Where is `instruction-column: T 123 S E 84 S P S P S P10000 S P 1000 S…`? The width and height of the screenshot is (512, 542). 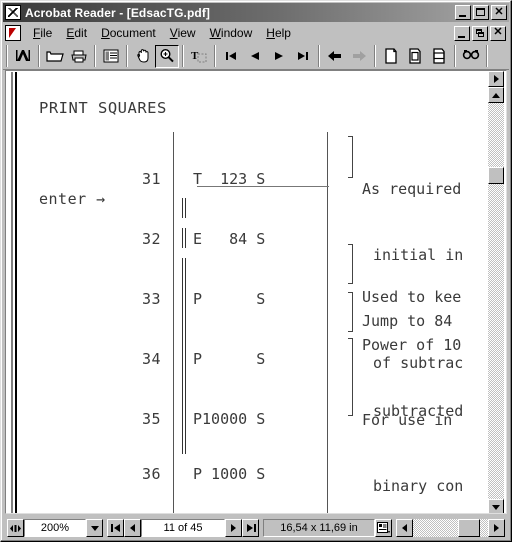
instruction-column: T 123 S E 84 S P S P S P10000 S P 1000 S… is located at coordinates (238, 327).